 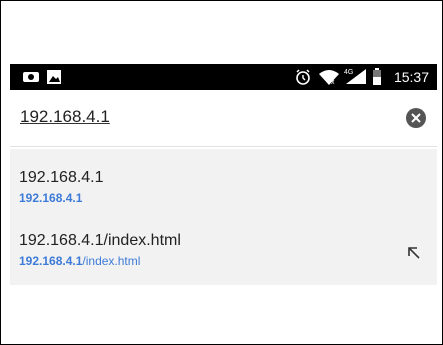 I want to click on suggestion-url: 192.168.4.1, so click(x=51, y=198).